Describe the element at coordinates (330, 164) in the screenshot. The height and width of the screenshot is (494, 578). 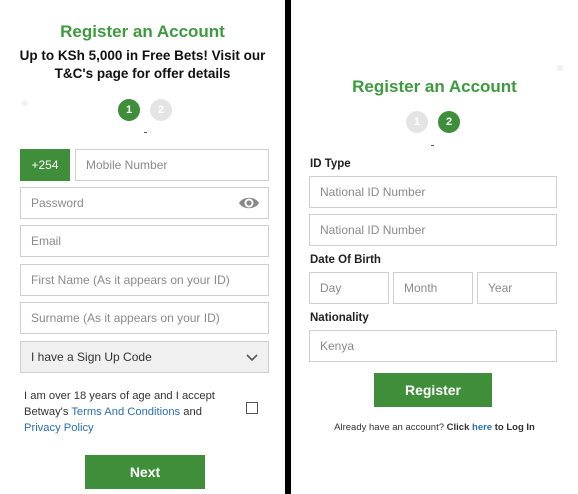
I see `id-type-label: ID Type` at that location.